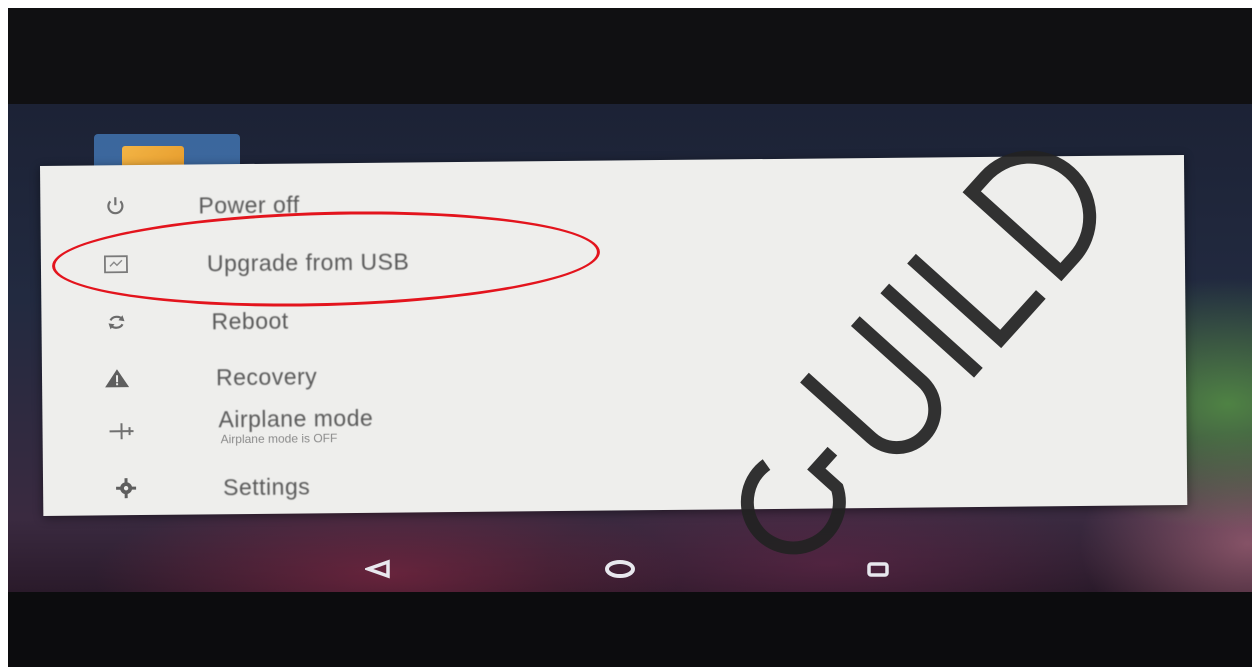  Describe the element at coordinates (126, 488) in the screenshot. I see `gear-icon` at that location.